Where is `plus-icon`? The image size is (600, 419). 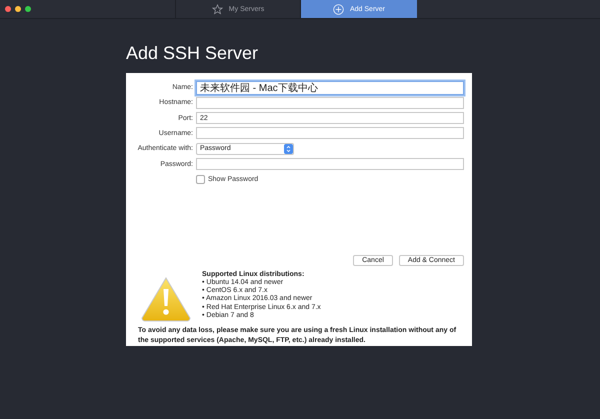 plus-icon is located at coordinates (338, 9).